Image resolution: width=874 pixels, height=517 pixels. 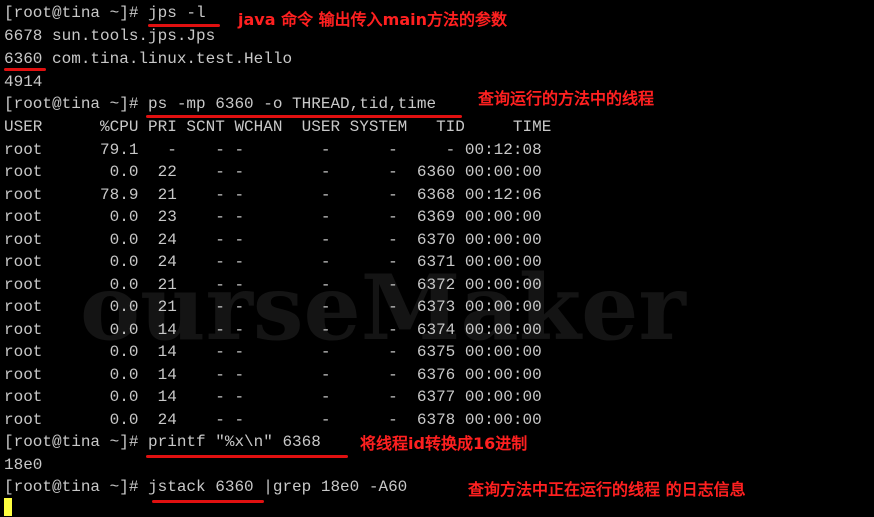 I want to click on thread-table-row: root 0.0 24 - - - - 6370 00:00:00, so click(x=273, y=240).